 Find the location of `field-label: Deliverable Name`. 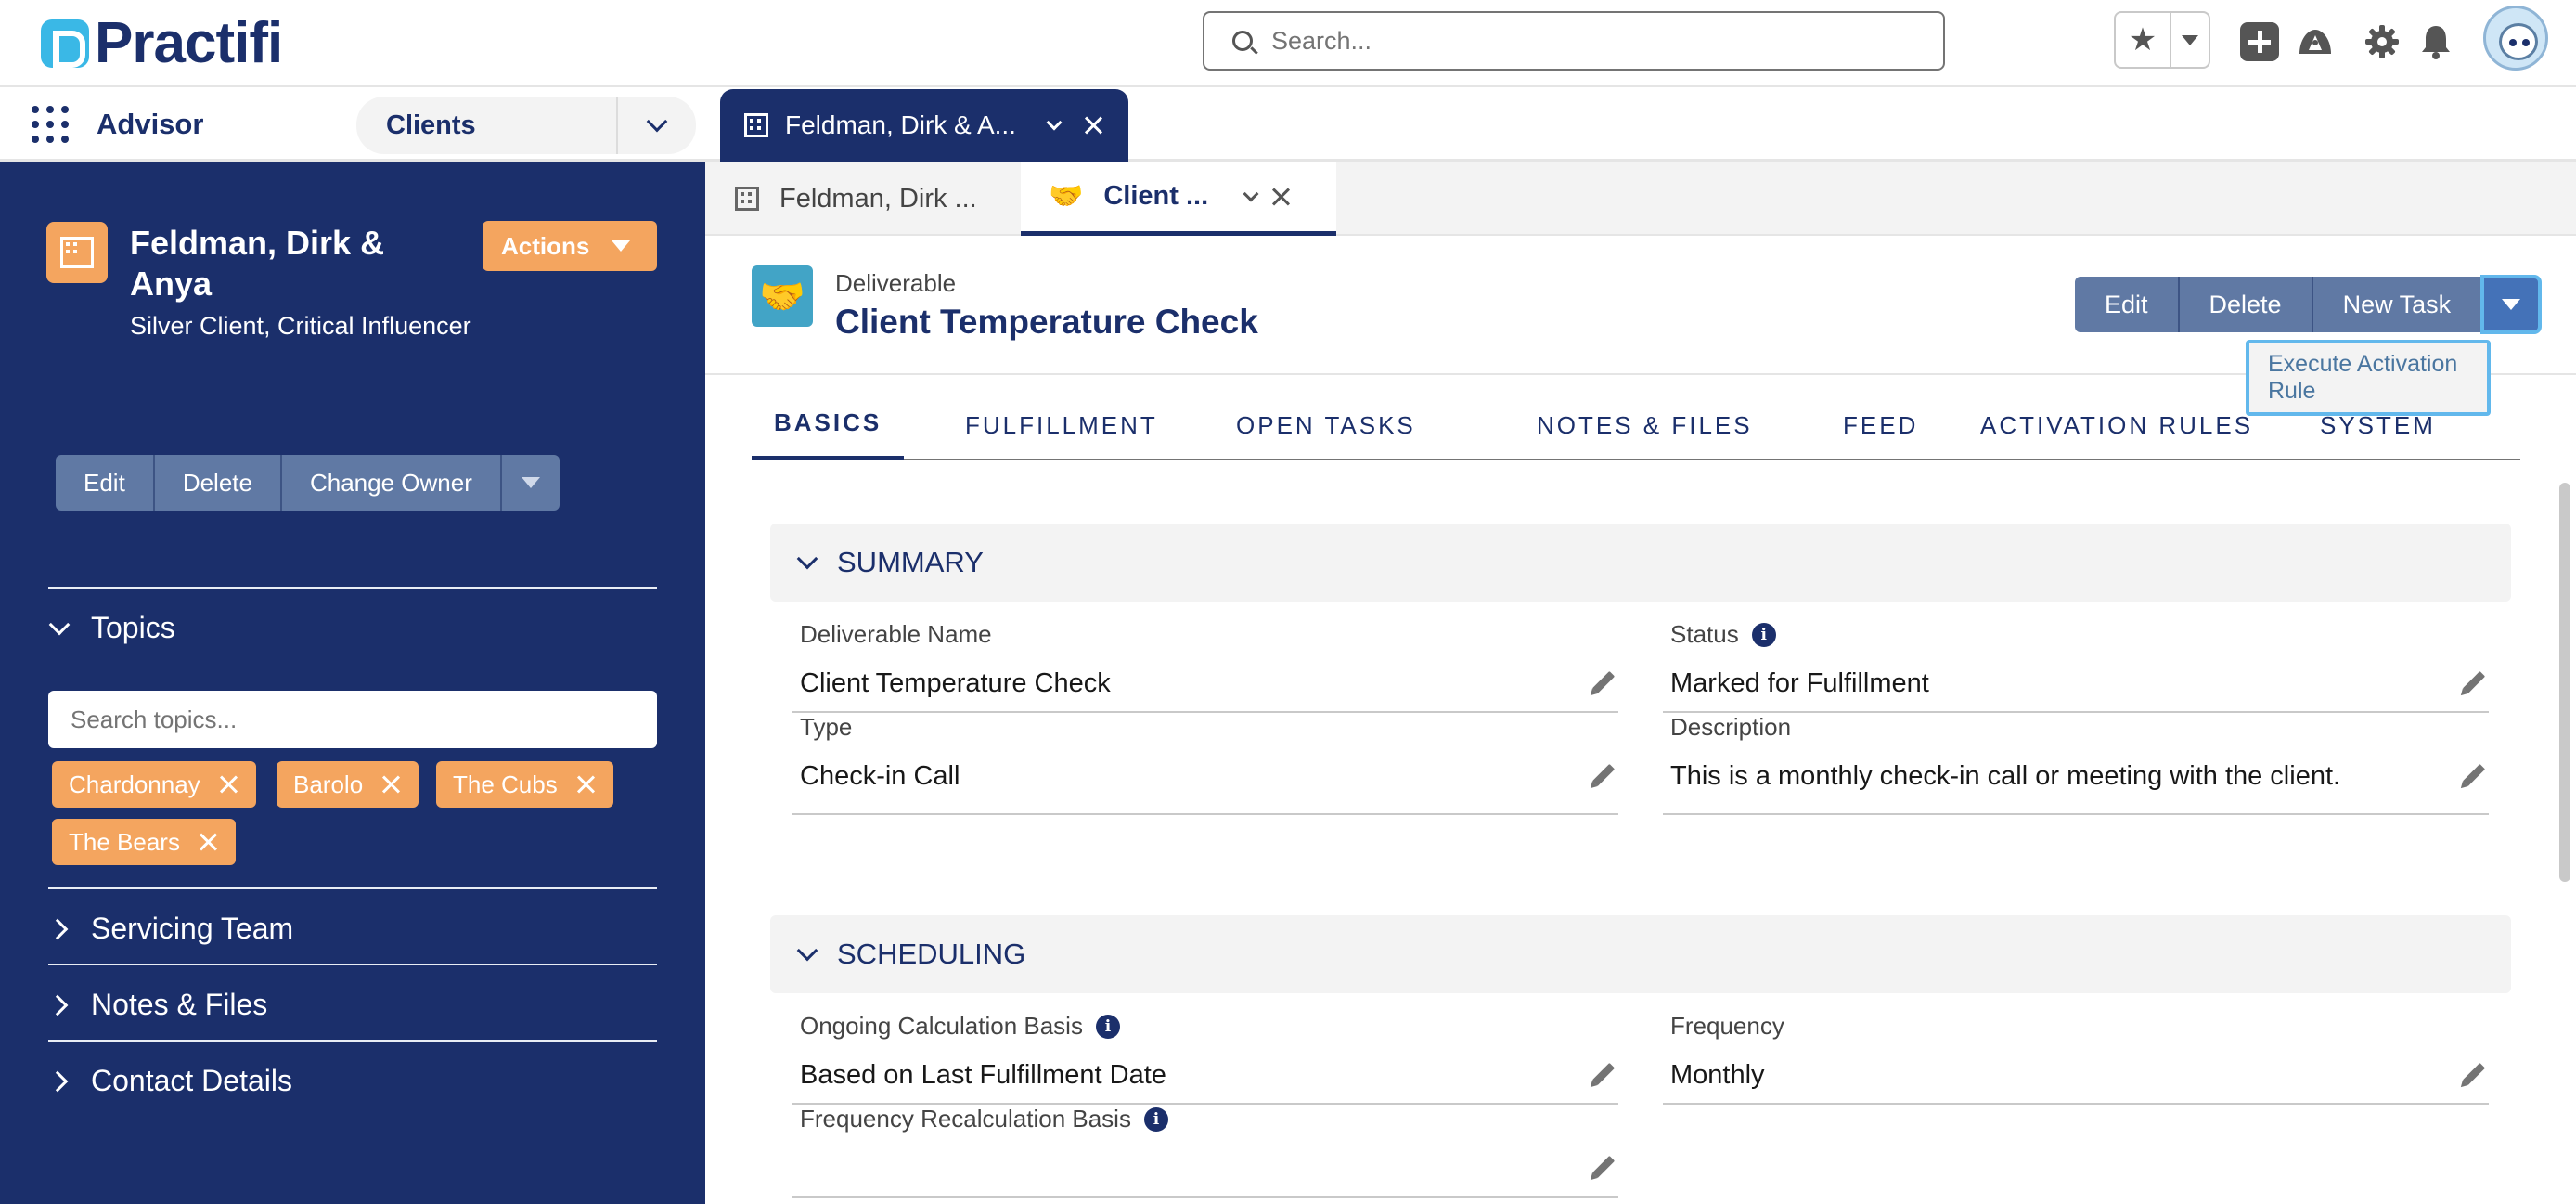

field-label: Deliverable Name is located at coordinates (896, 634).